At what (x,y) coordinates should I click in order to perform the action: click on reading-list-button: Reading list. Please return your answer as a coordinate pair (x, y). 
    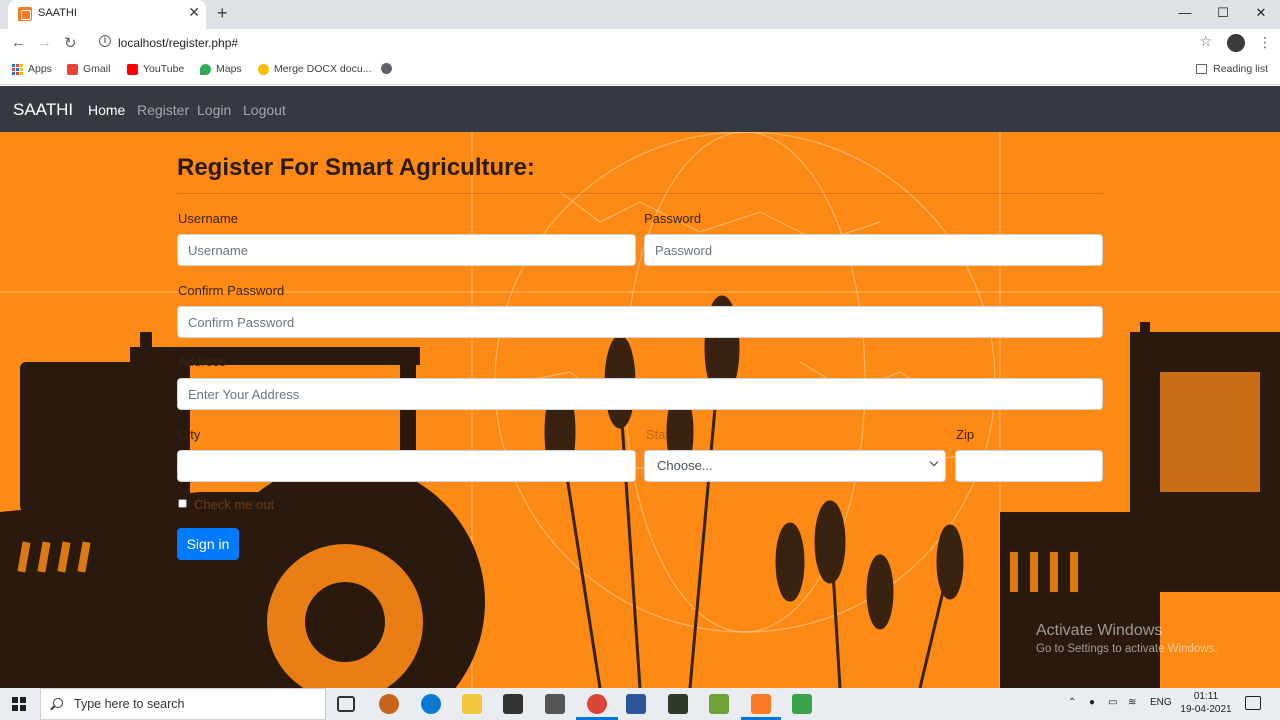
    Looking at the image, I should click on (1232, 69).